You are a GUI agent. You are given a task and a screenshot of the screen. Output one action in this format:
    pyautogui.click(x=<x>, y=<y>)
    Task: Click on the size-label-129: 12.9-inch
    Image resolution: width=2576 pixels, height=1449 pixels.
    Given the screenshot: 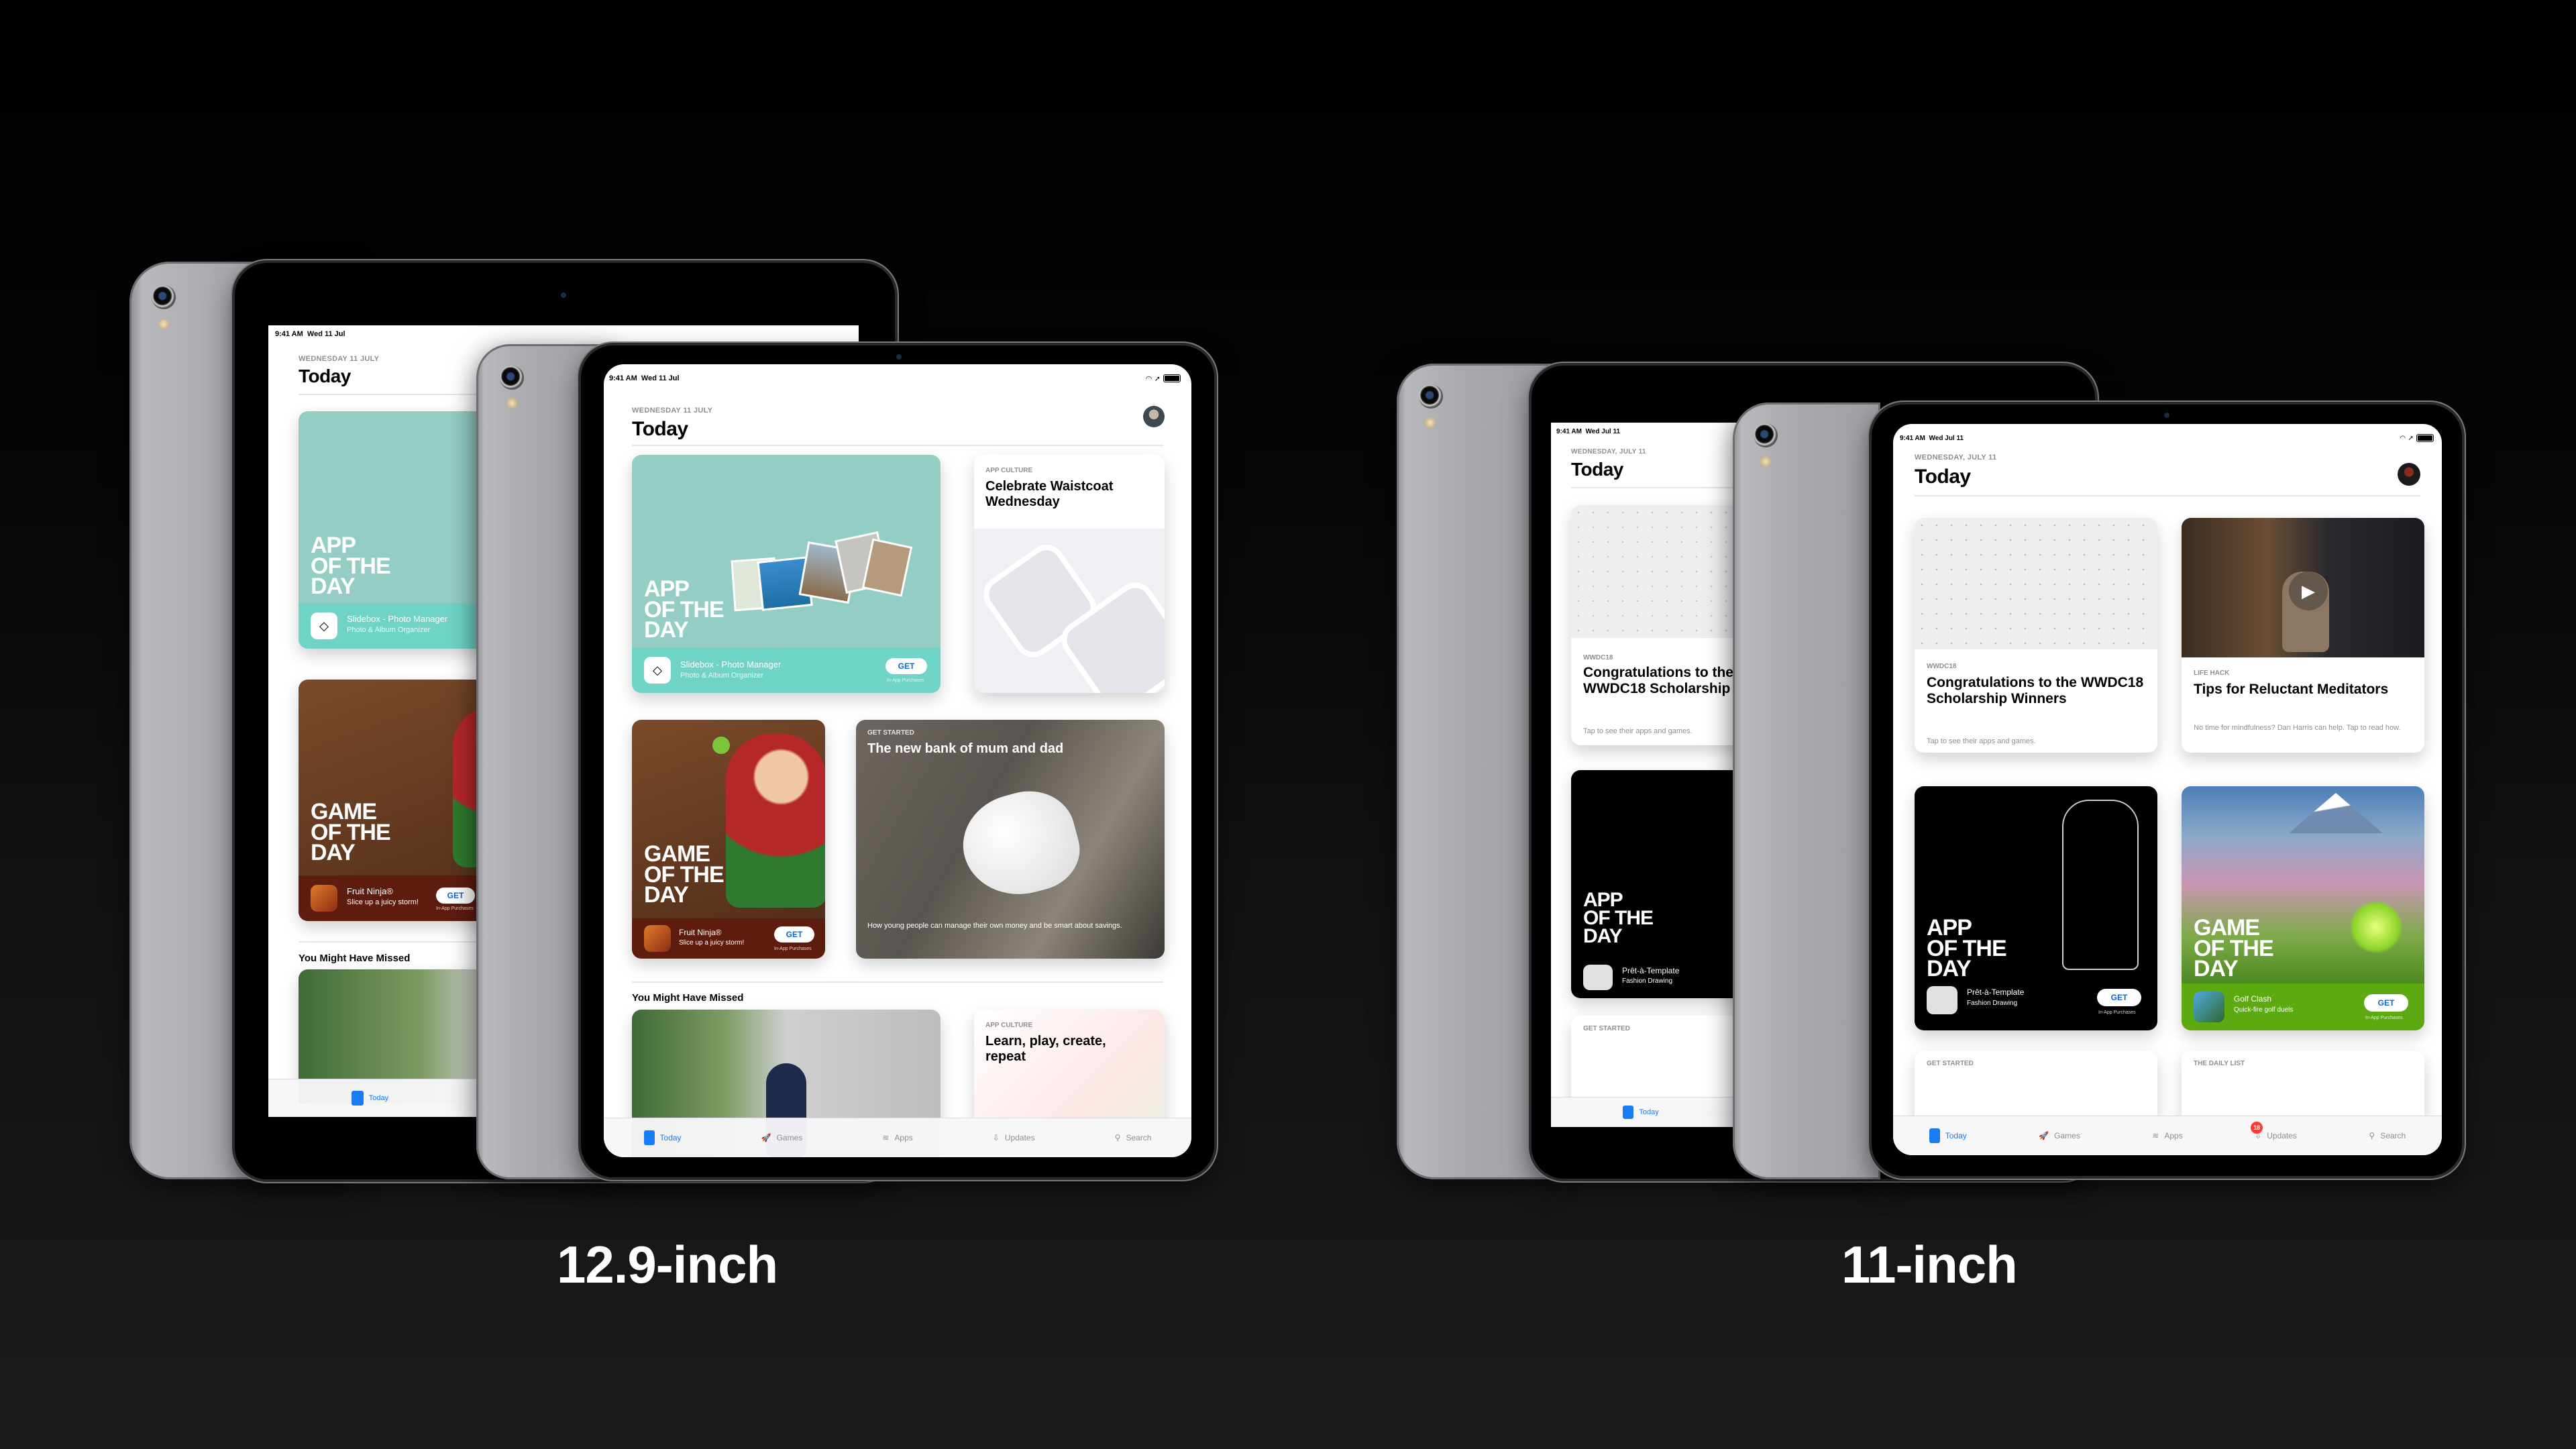 What is the action you would take?
    pyautogui.click(x=667, y=1264)
    